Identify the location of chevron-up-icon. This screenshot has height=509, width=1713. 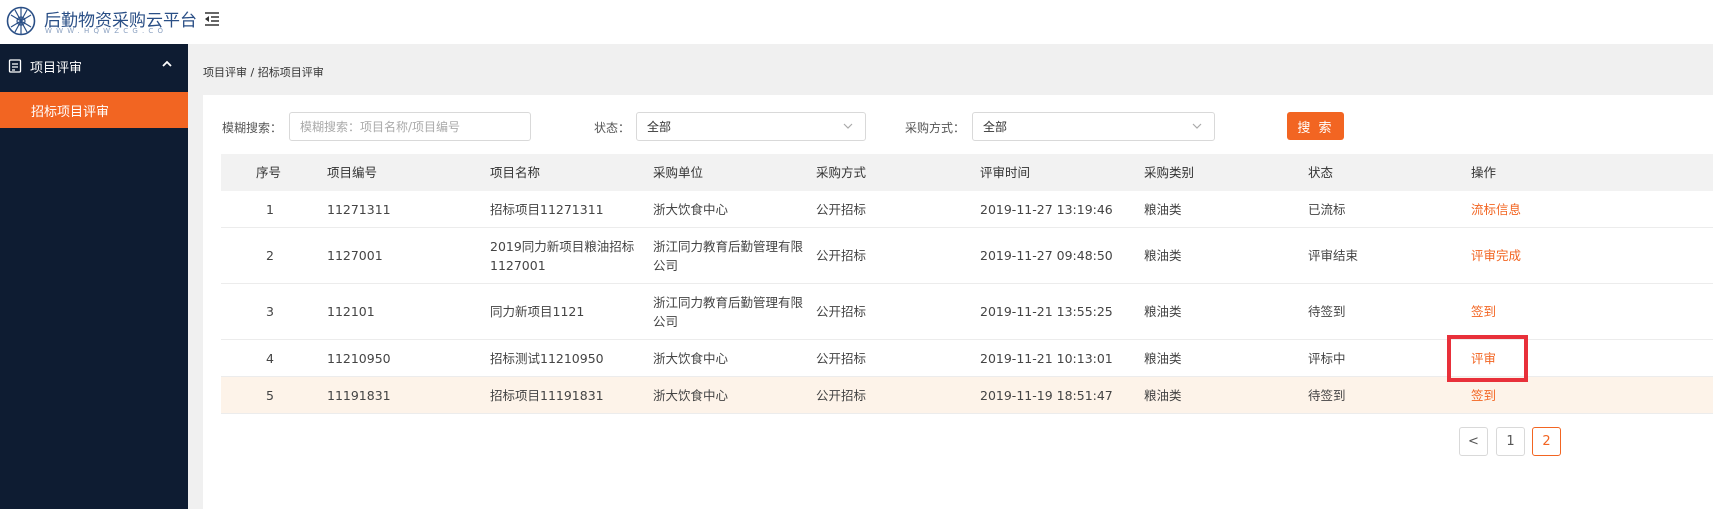
(167, 63).